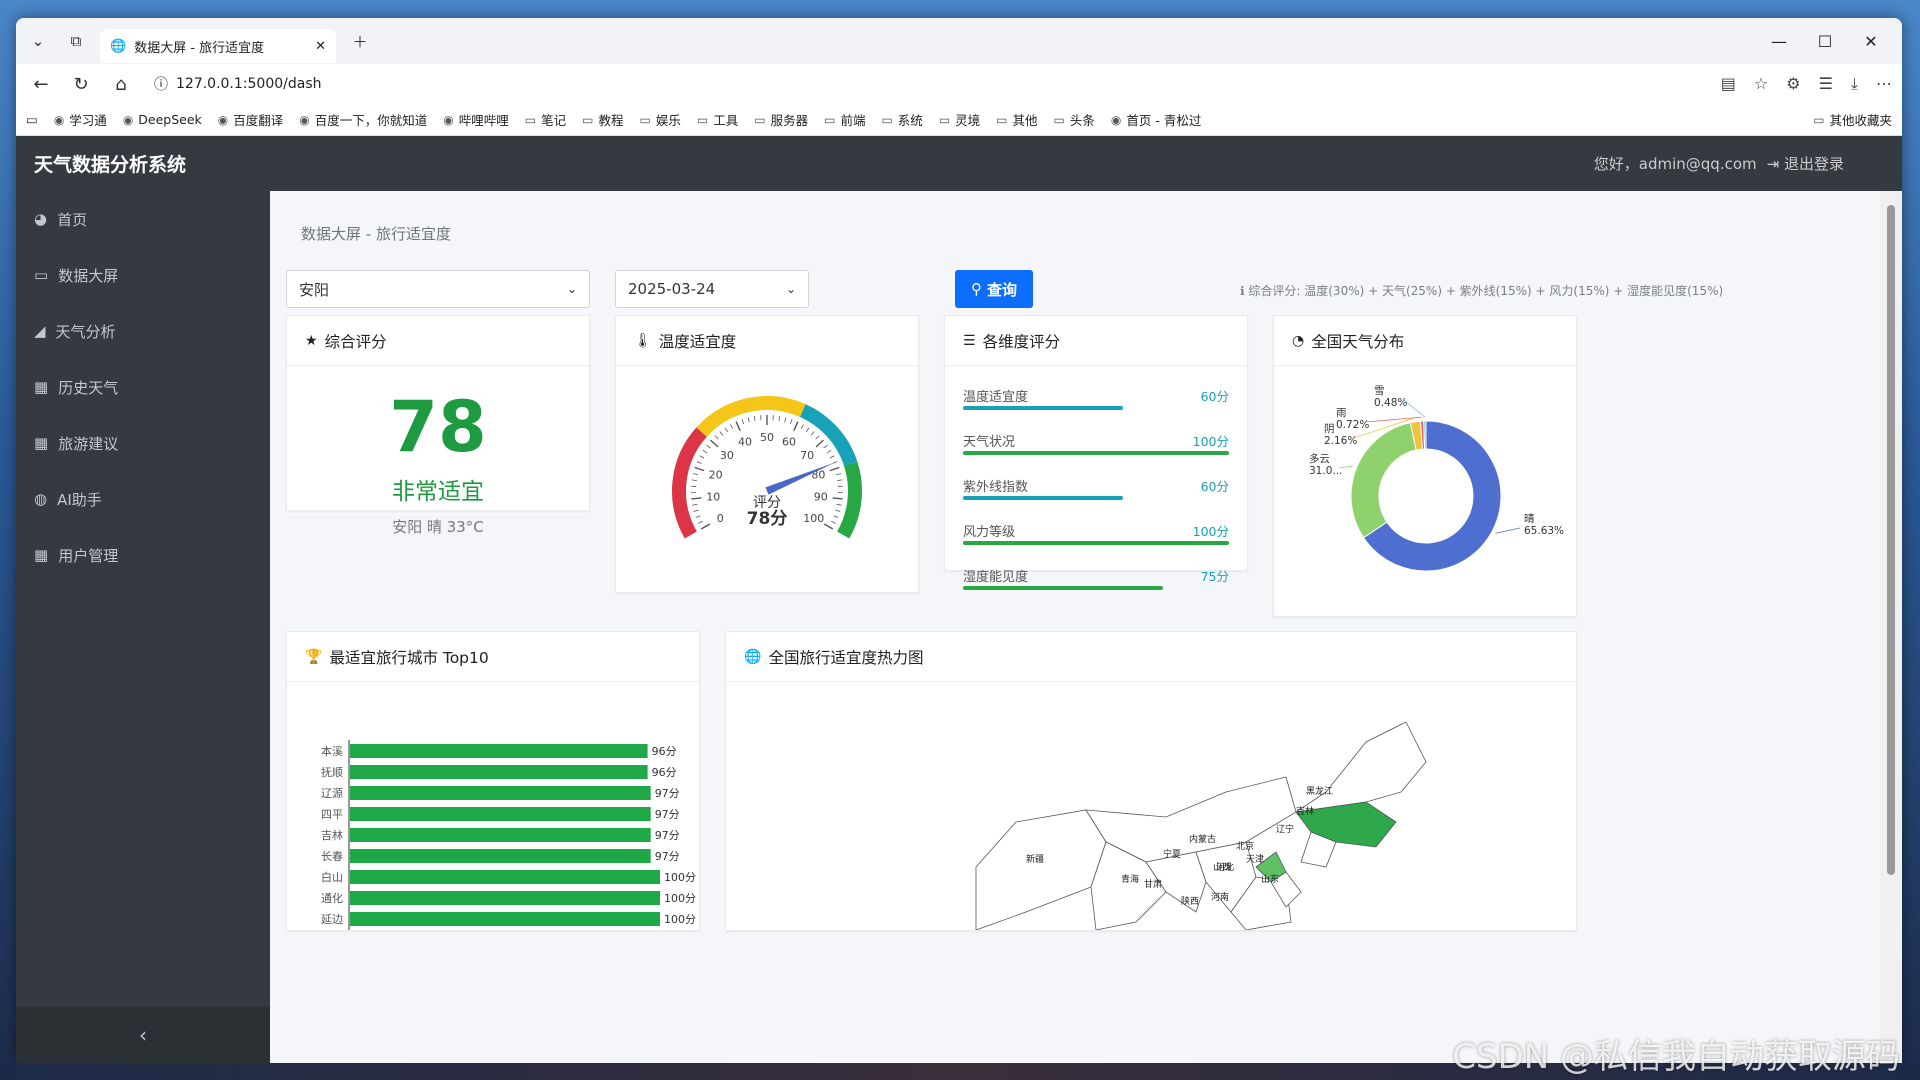 This screenshot has height=1080, width=1920. I want to click on bar-category-label: 延边, so click(332, 919).